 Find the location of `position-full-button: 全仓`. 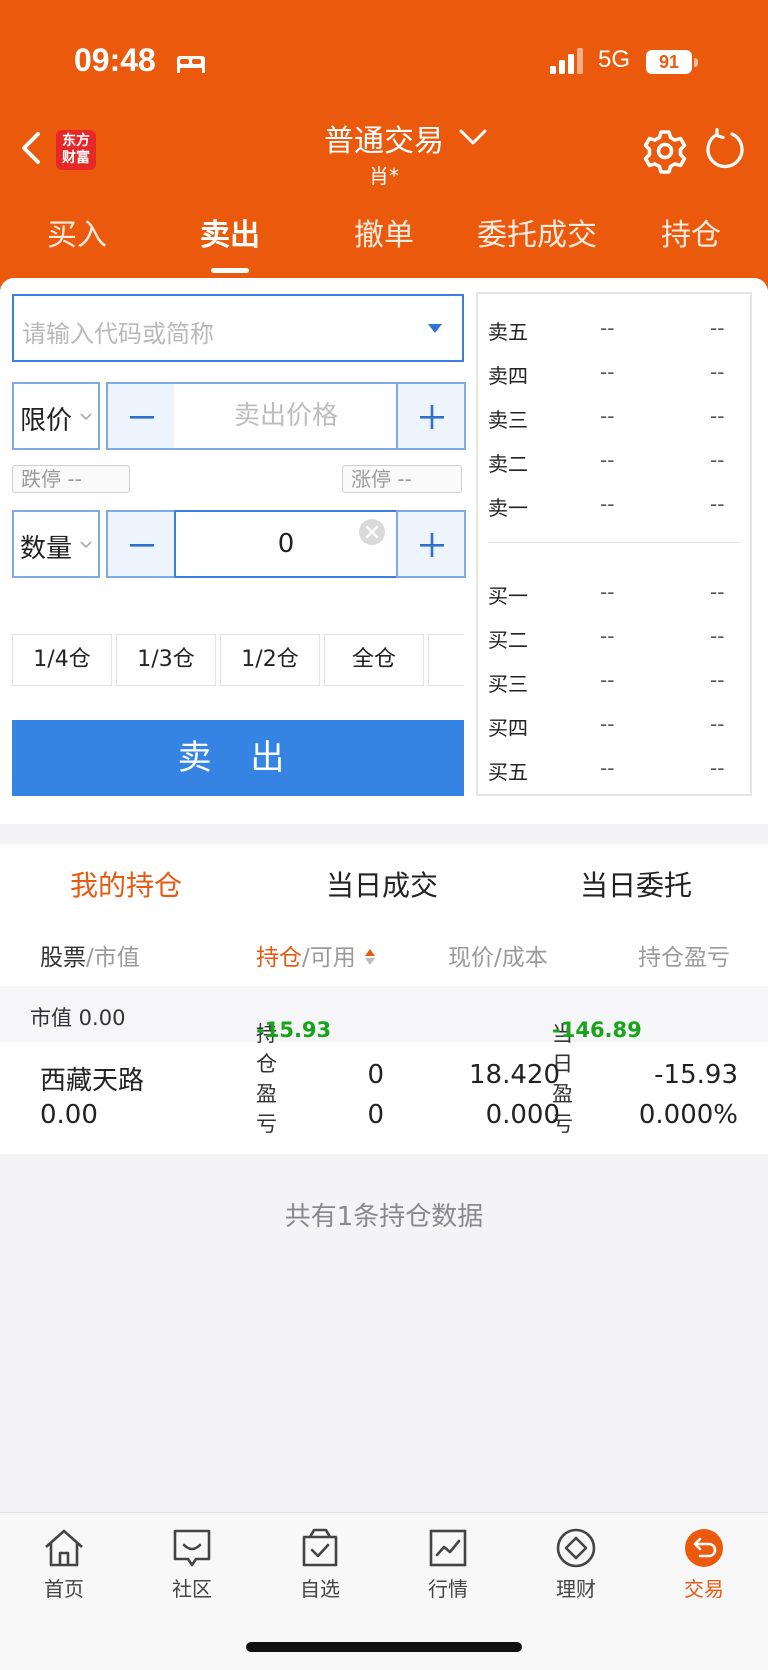

position-full-button: 全仓 is located at coordinates (374, 660).